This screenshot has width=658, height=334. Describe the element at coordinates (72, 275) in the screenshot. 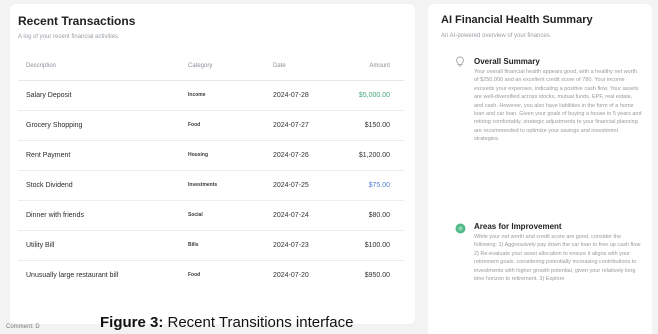

I see `transaction-description: Unusually large restaurant bill` at that location.